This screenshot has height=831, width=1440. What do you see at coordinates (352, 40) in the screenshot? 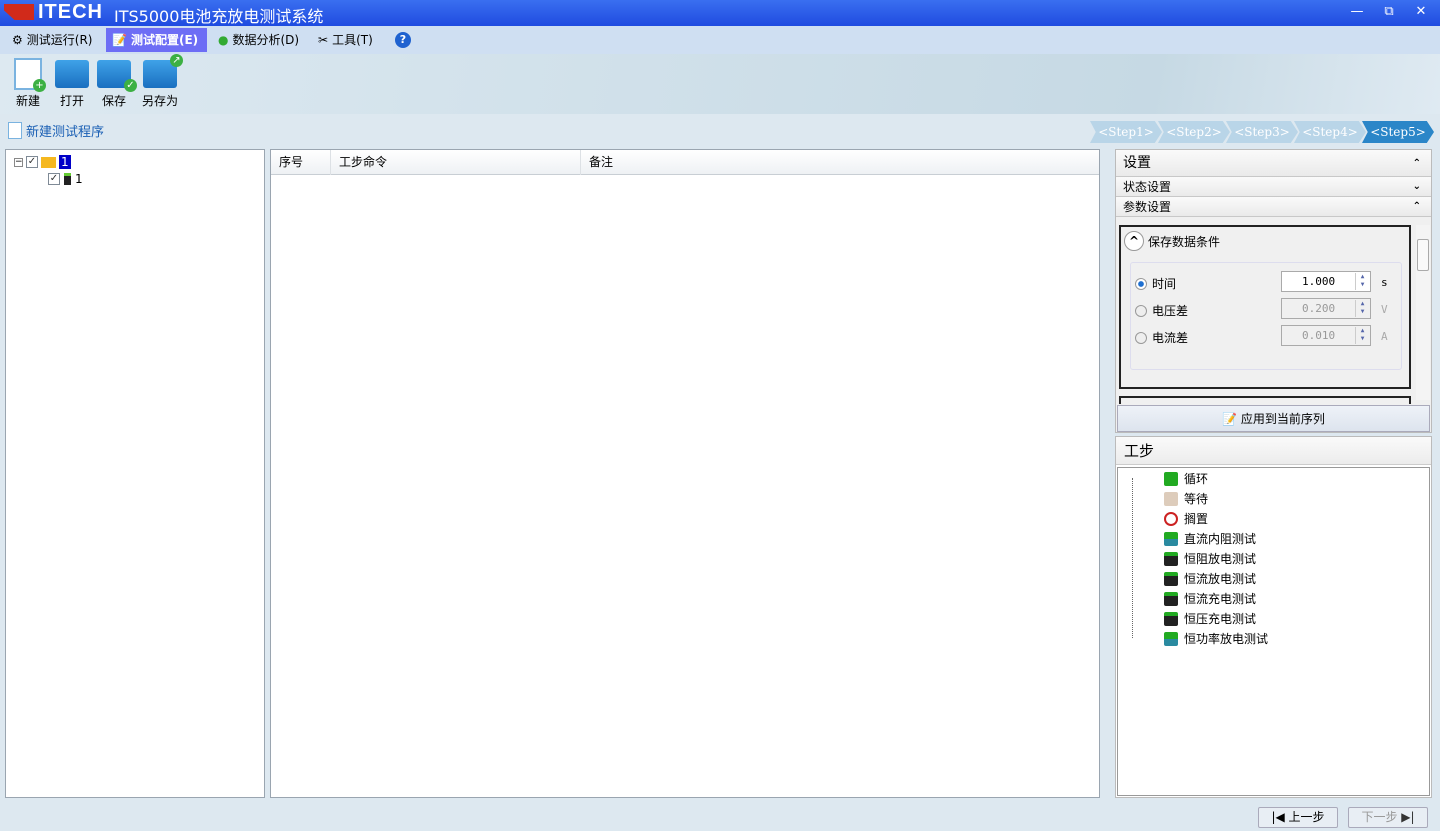
I see `menu-label: 工具(T)` at bounding box center [352, 40].